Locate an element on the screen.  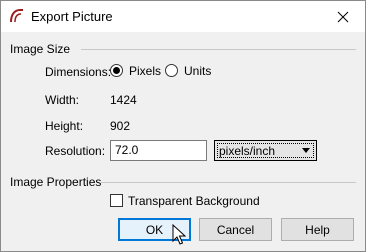
cancel-button: Cancel is located at coordinates (235, 229).